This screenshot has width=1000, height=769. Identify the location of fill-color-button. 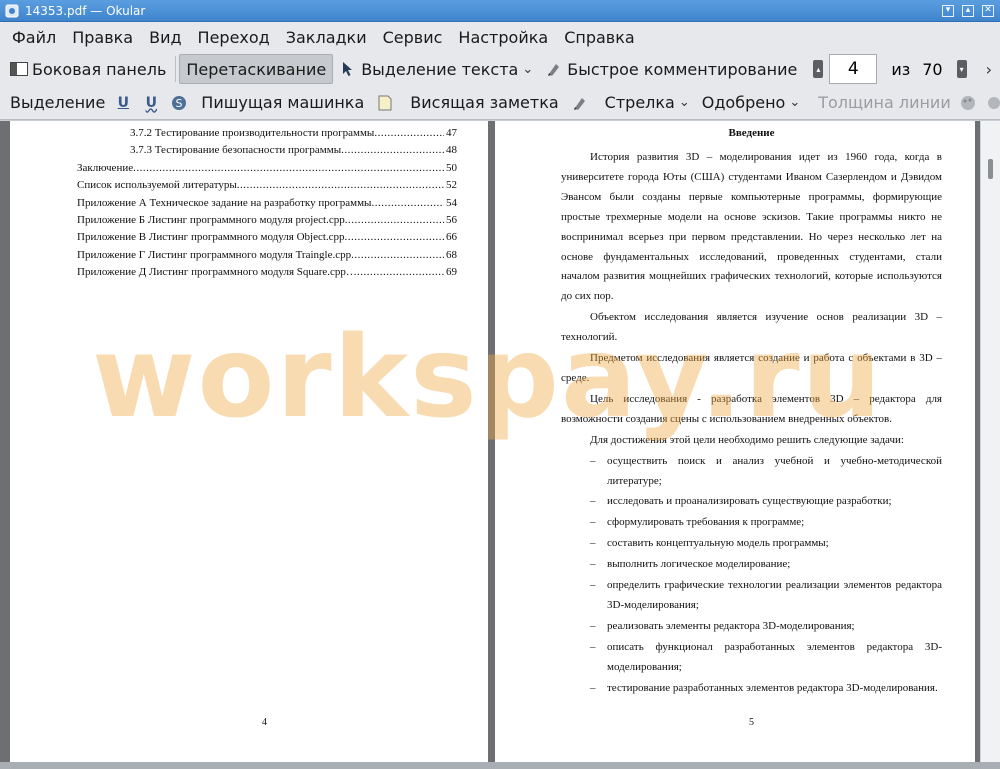
(991, 103).